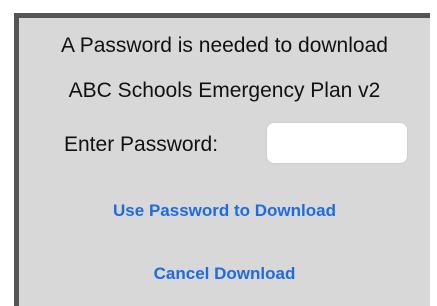  What do you see at coordinates (224, 45) in the screenshot?
I see `dialog-title: A Password is needed to download` at bounding box center [224, 45].